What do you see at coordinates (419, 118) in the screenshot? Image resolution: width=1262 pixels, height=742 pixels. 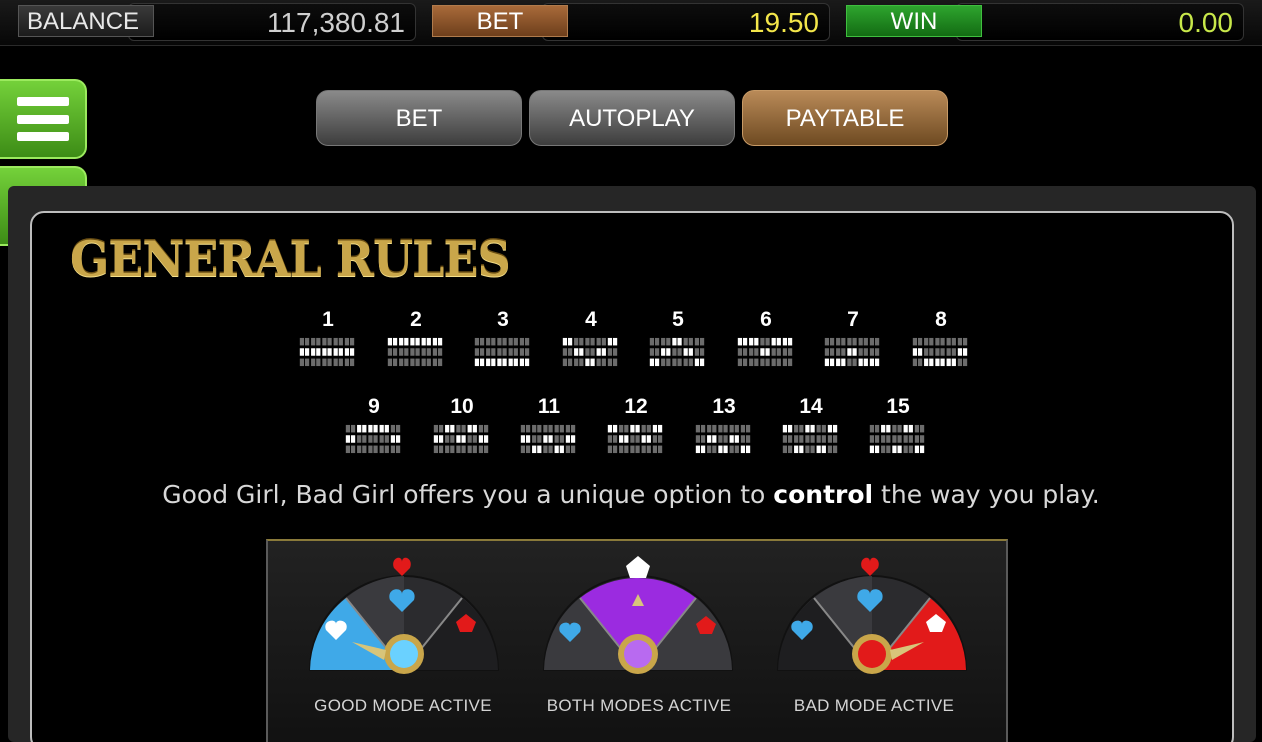 I see `tab-bet: BET` at bounding box center [419, 118].